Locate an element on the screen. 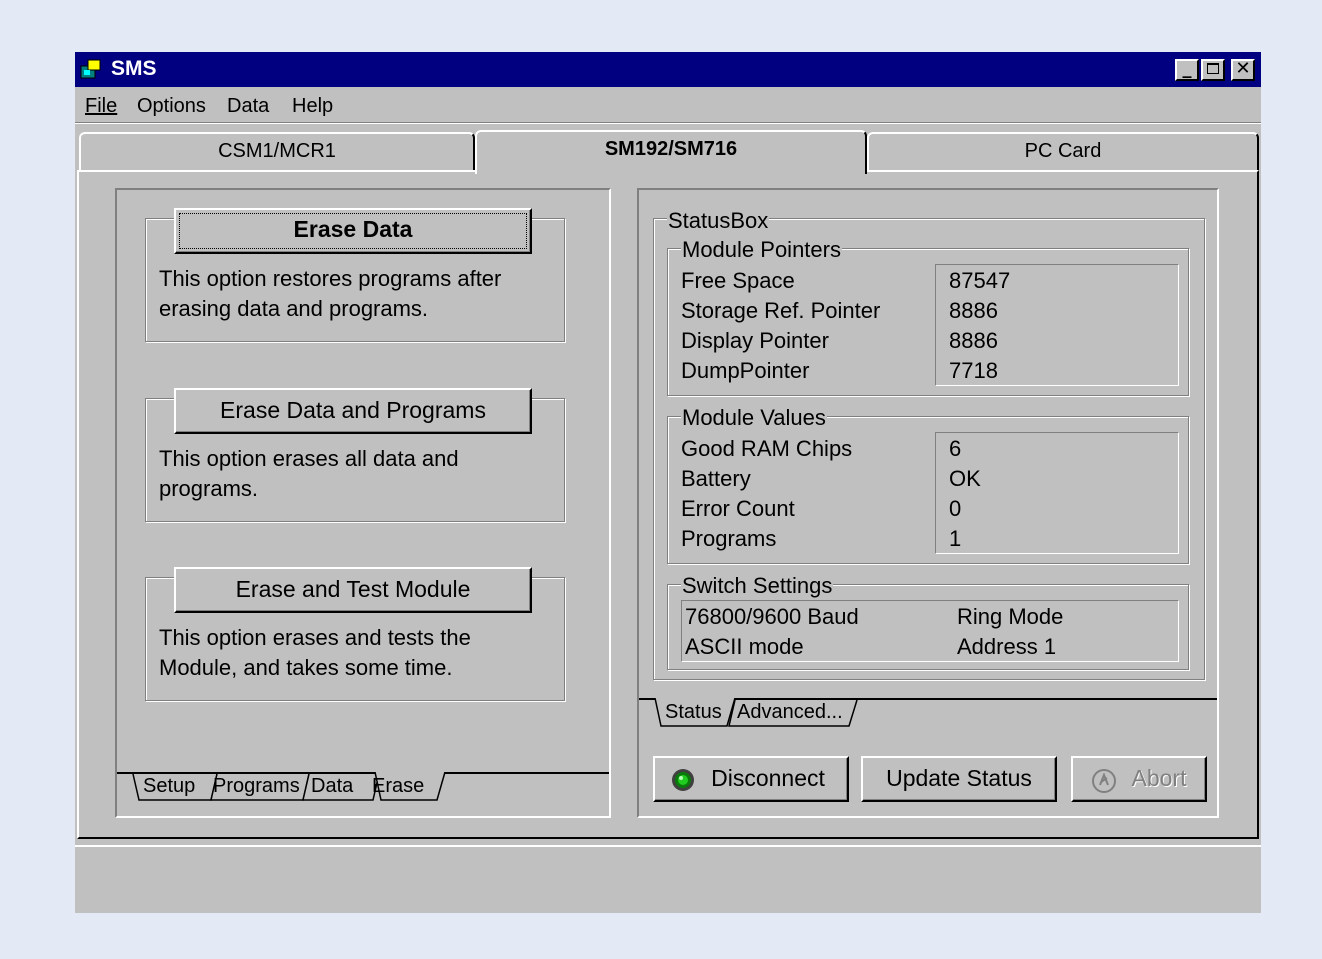 This screenshot has width=1322, height=959. menu-data: Data is located at coordinates (248, 106).